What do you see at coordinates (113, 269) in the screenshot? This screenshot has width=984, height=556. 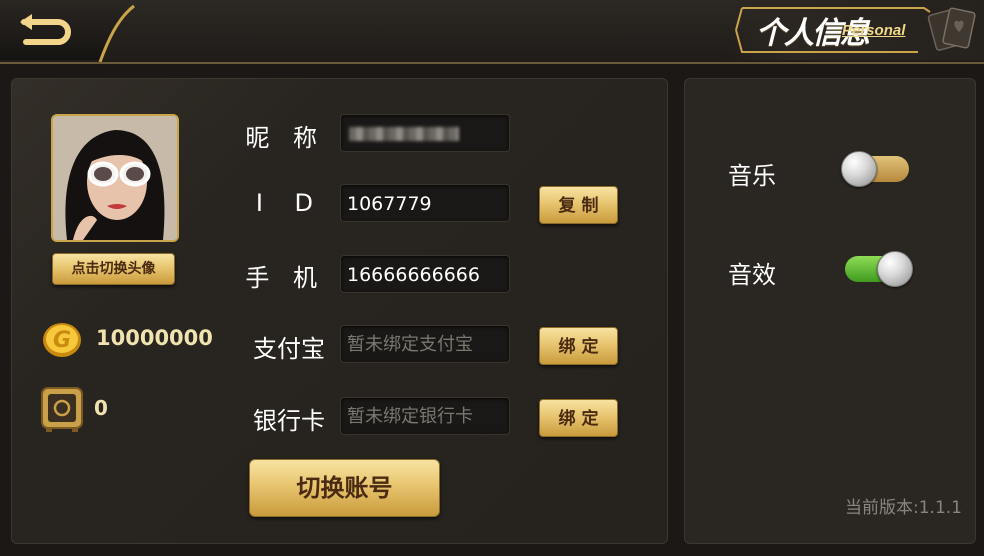 I see `change-avatar-button: 点击切换头像` at bounding box center [113, 269].